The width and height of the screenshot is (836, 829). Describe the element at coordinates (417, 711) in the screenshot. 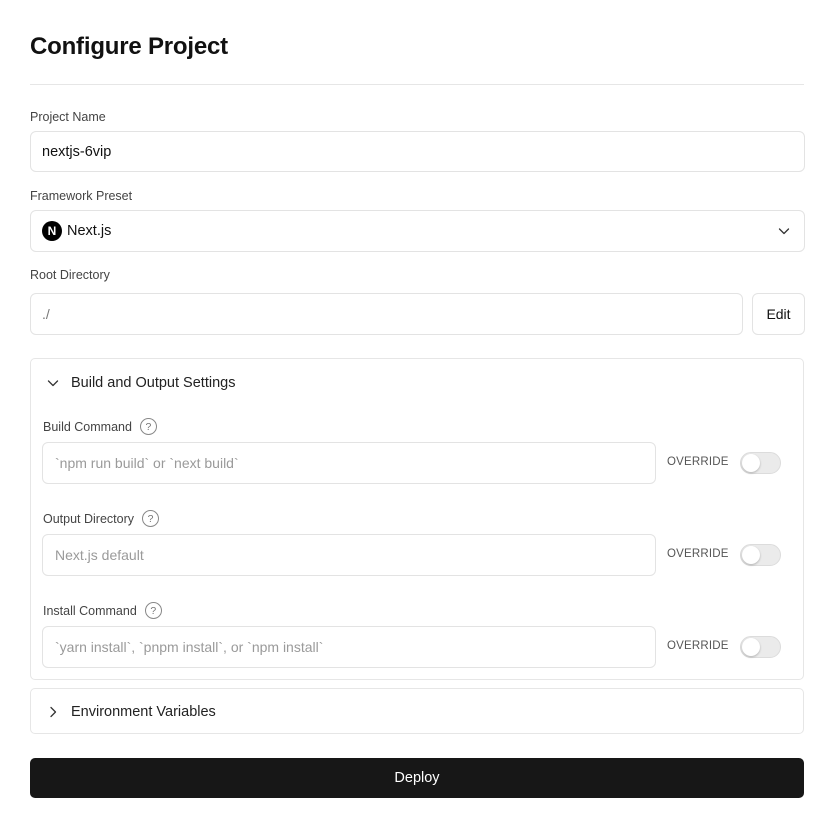

I see `environment-variables-panel: Environment Variables` at that location.